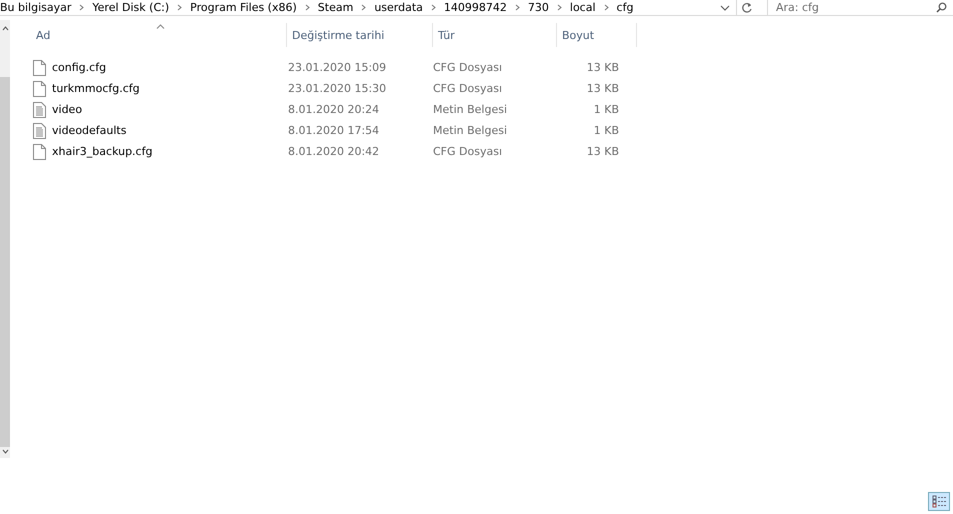 The height and width of the screenshot is (514, 953). What do you see at coordinates (96, 88) in the screenshot?
I see `file-name: turkmmocfg.cfg` at bounding box center [96, 88].